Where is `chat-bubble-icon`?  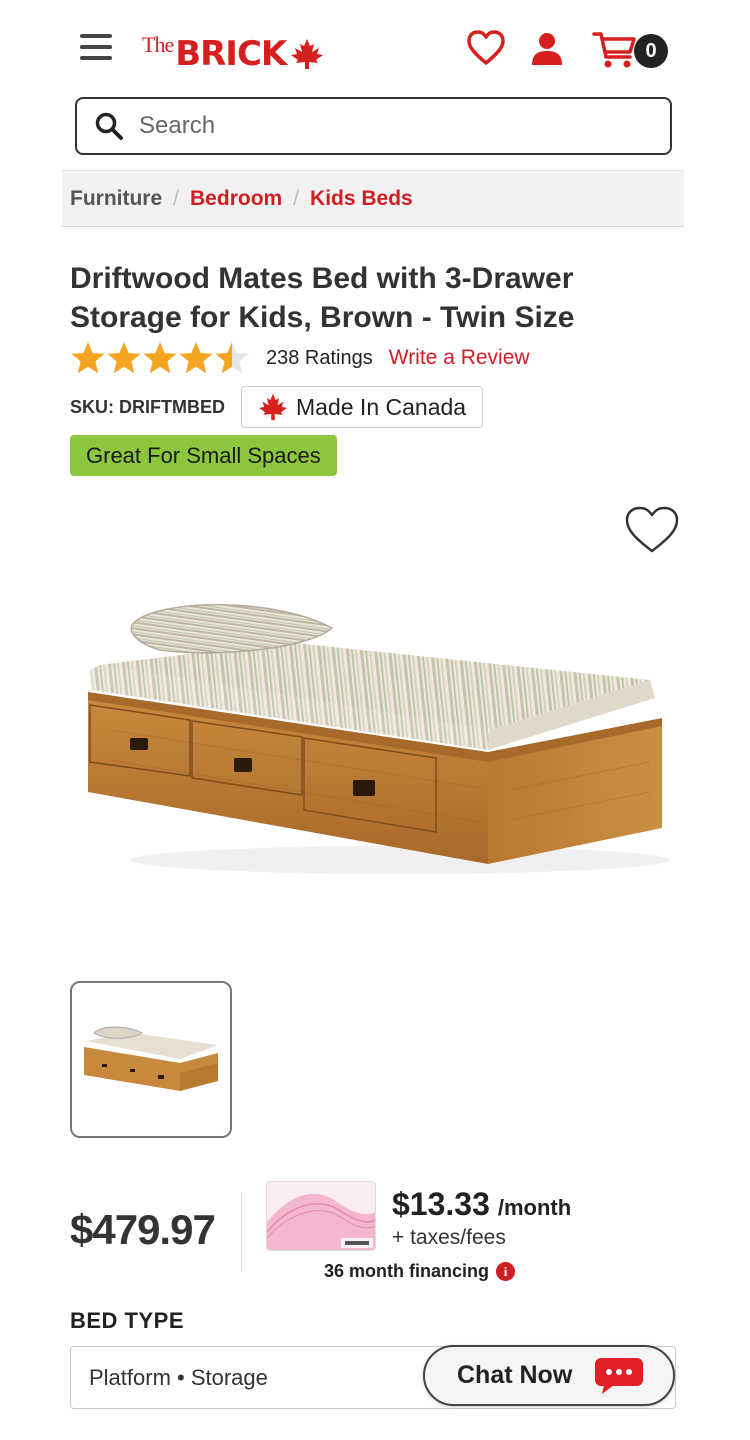
chat-bubble-icon is located at coordinates (619, 1375).